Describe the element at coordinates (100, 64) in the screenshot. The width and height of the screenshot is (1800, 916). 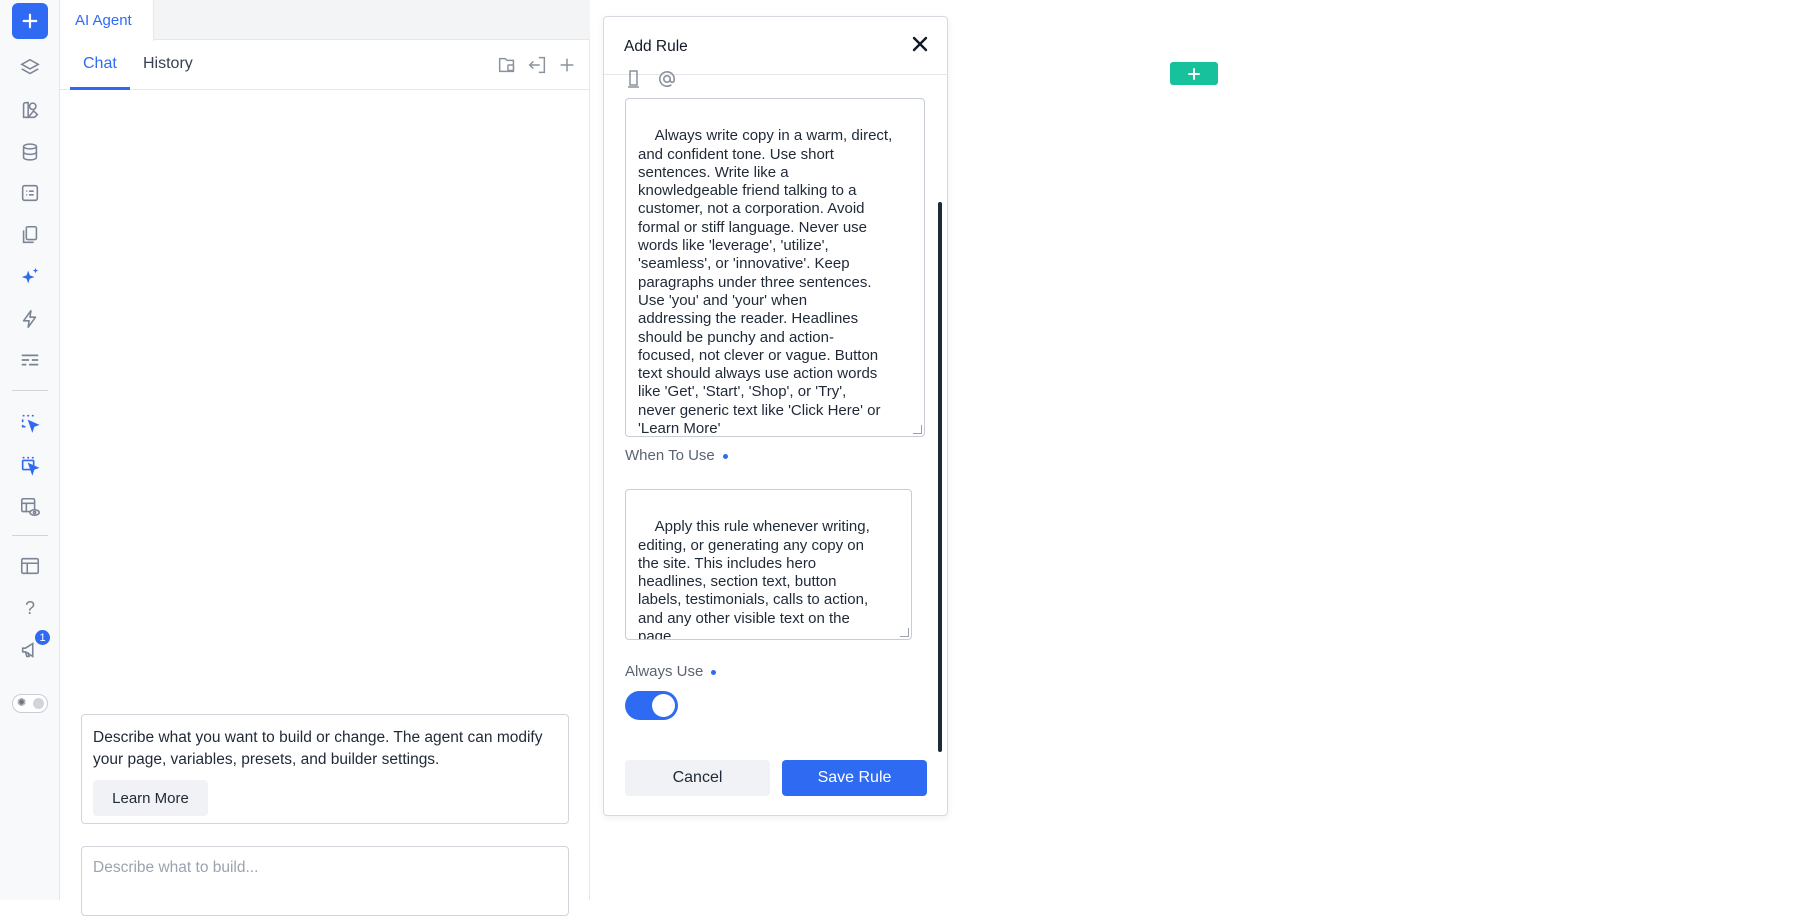
I see `tab-chat: Chat` at that location.